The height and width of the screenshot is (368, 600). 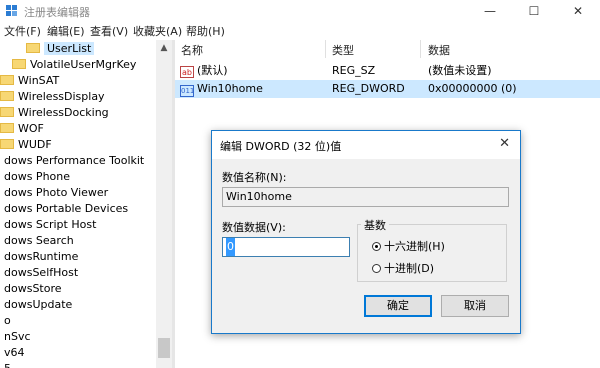 What do you see at coordinates (366, 145) in the screenshot?
I see `dialog-title-bar: 编辑 DWORD (32 位)值 ✕` at bounding box center [366, 145].